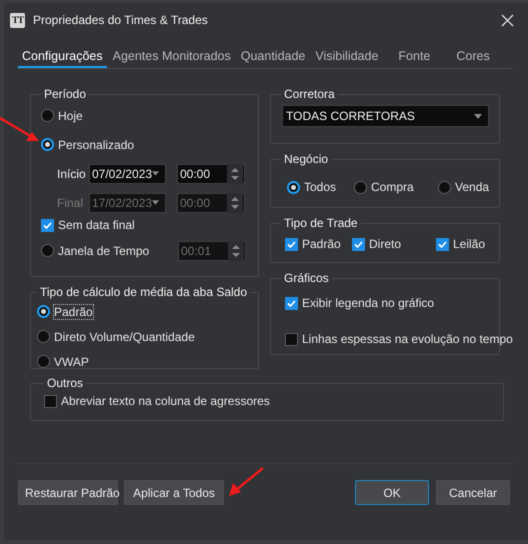 The image size is (528, 544). Describe the element at coordinates (368, 303) in the screenshot. I see `checkbox-label: Exibir legenda no gráfico` at that location.